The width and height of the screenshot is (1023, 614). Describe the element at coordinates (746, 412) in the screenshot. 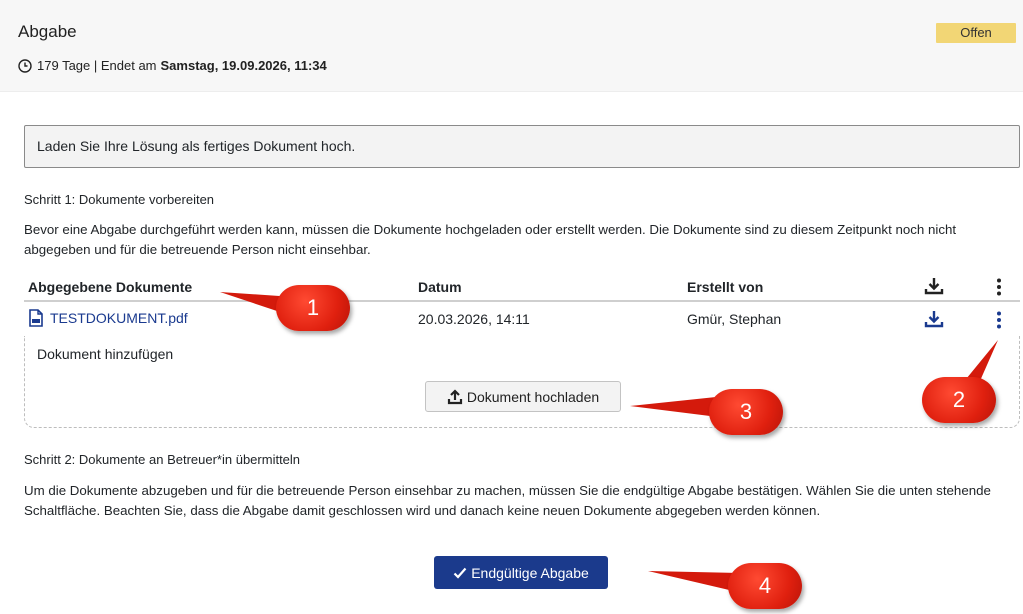

I see `annotation-marker-3: 3` at that location.